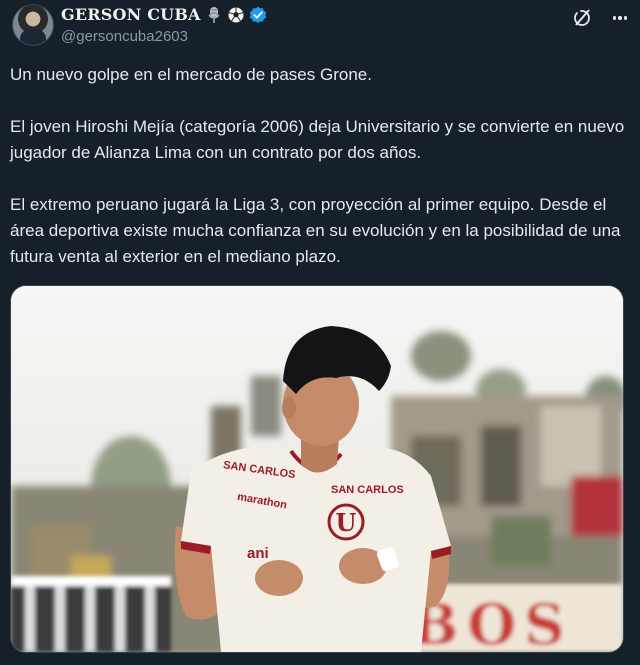  Describe the element at coordinates (346, 522) in the screenshot. I see `jersey-crest: U` at that location.